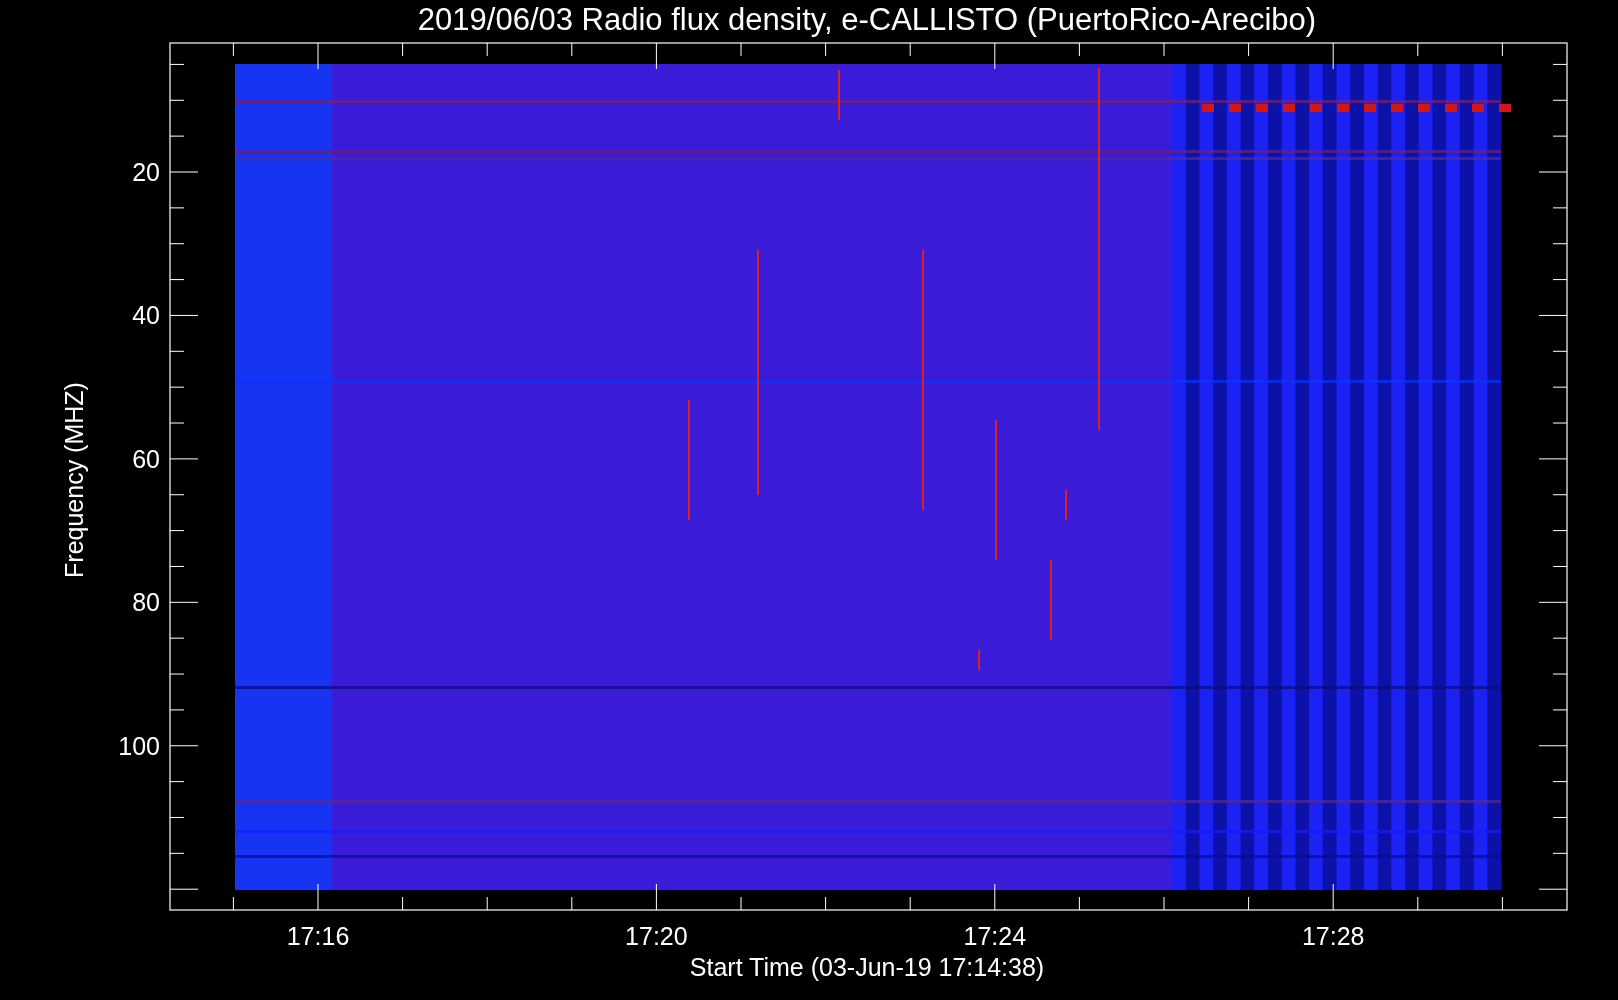  Describe the element at coordinates (656, 936) in the screenshot. I see `x-tick-label: 17:20` at that location.